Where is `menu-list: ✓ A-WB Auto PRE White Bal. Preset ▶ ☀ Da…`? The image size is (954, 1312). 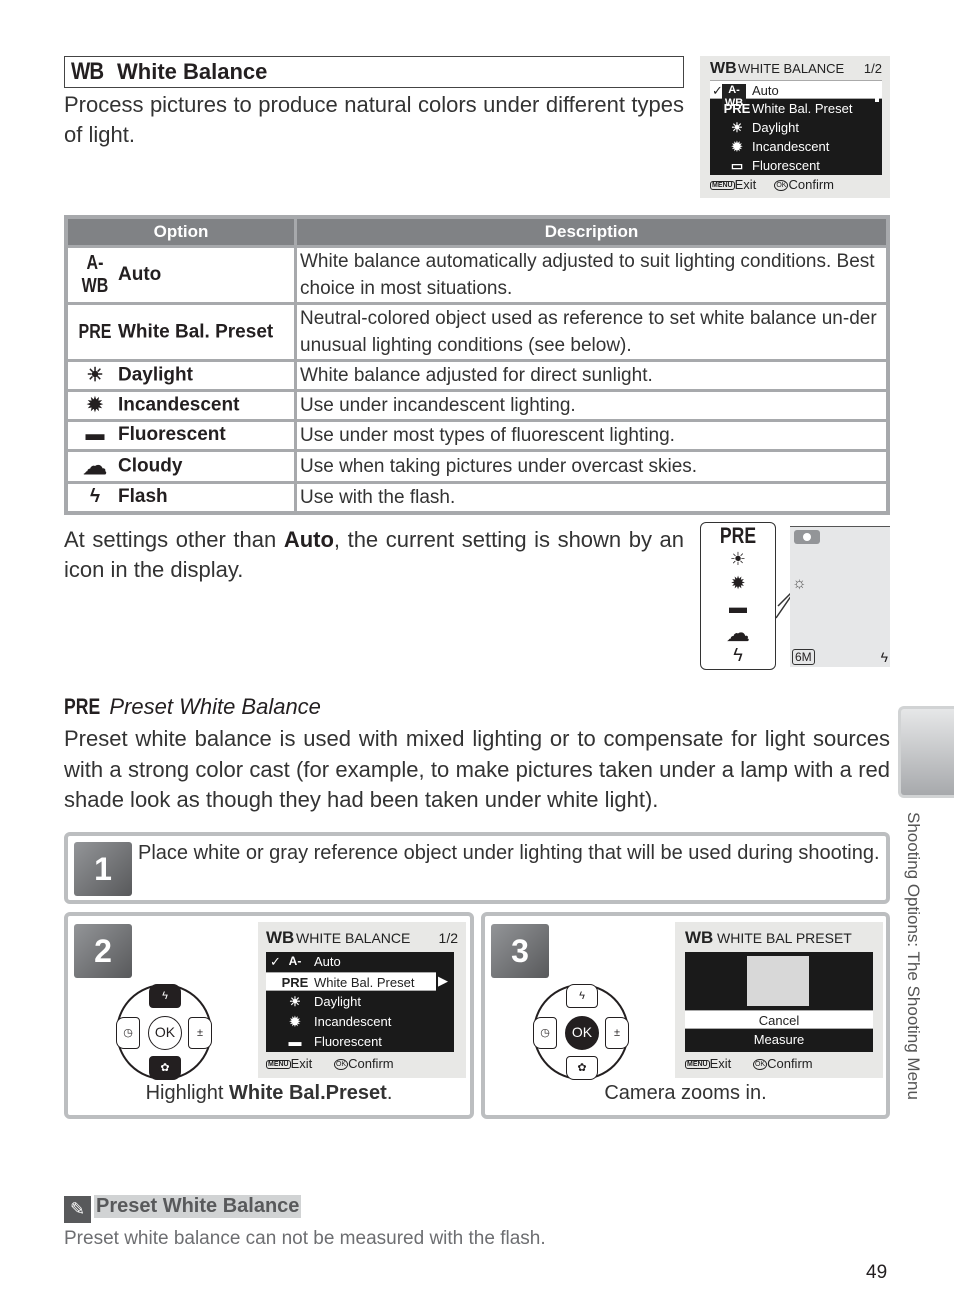 menu-list: ✓ A-WB Auto PRE White Bal. Preset ▶ ☀ Da… is located at coordinates (360, 1002).